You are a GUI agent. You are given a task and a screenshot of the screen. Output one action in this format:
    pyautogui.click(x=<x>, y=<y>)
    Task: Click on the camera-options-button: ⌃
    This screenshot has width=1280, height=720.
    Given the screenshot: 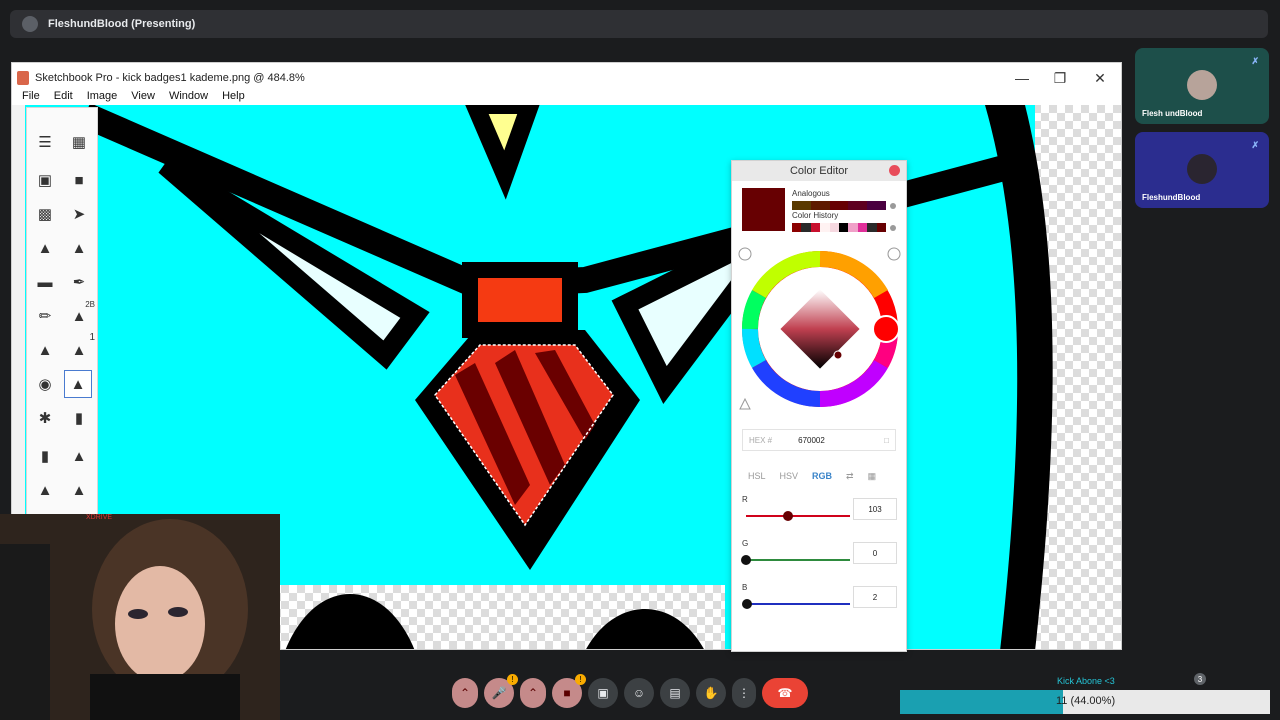 What is the action you would take?
    pyautogui.click(x=533, y=693)
    